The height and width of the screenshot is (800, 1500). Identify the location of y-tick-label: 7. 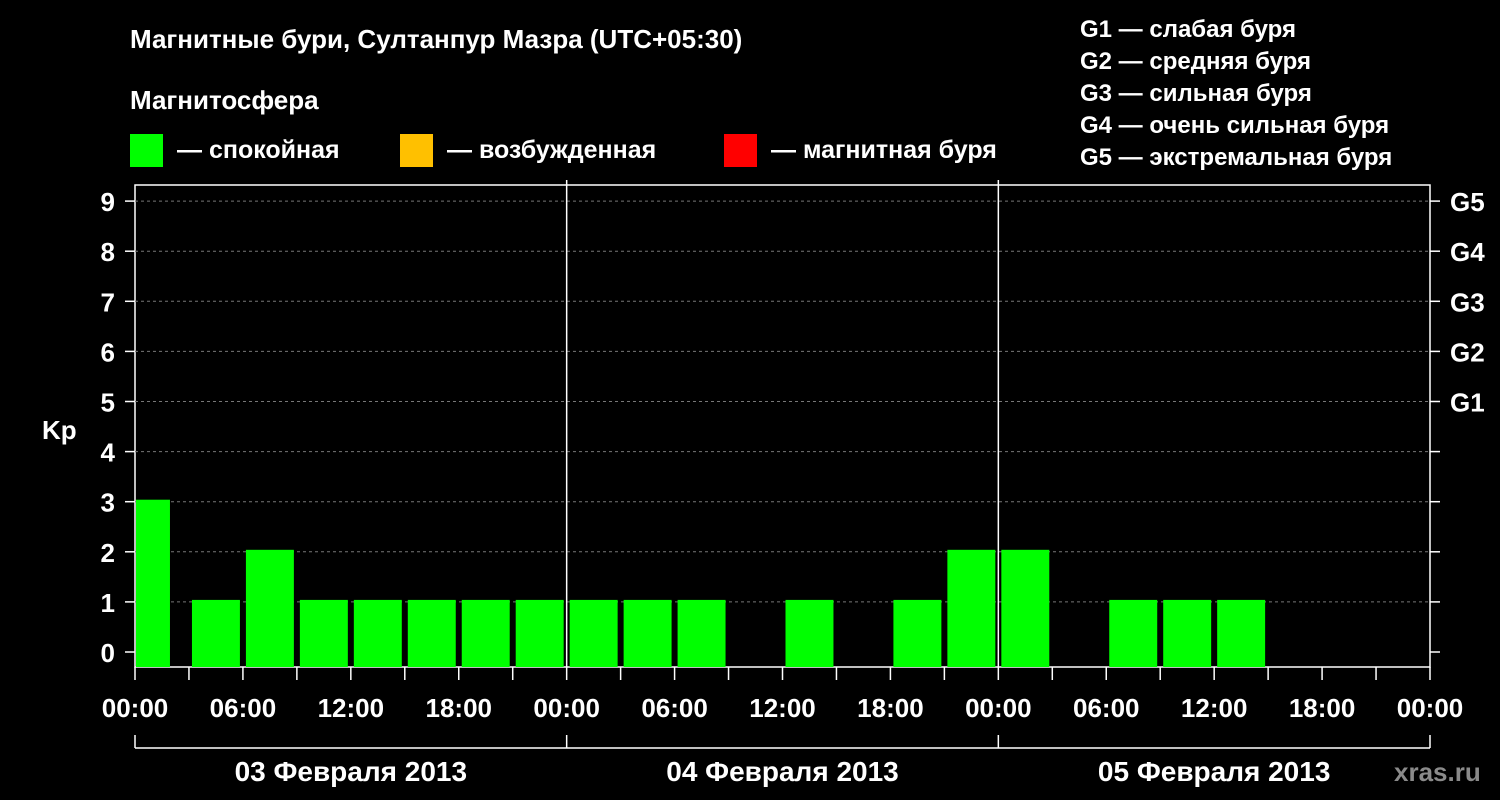
(108, 302).